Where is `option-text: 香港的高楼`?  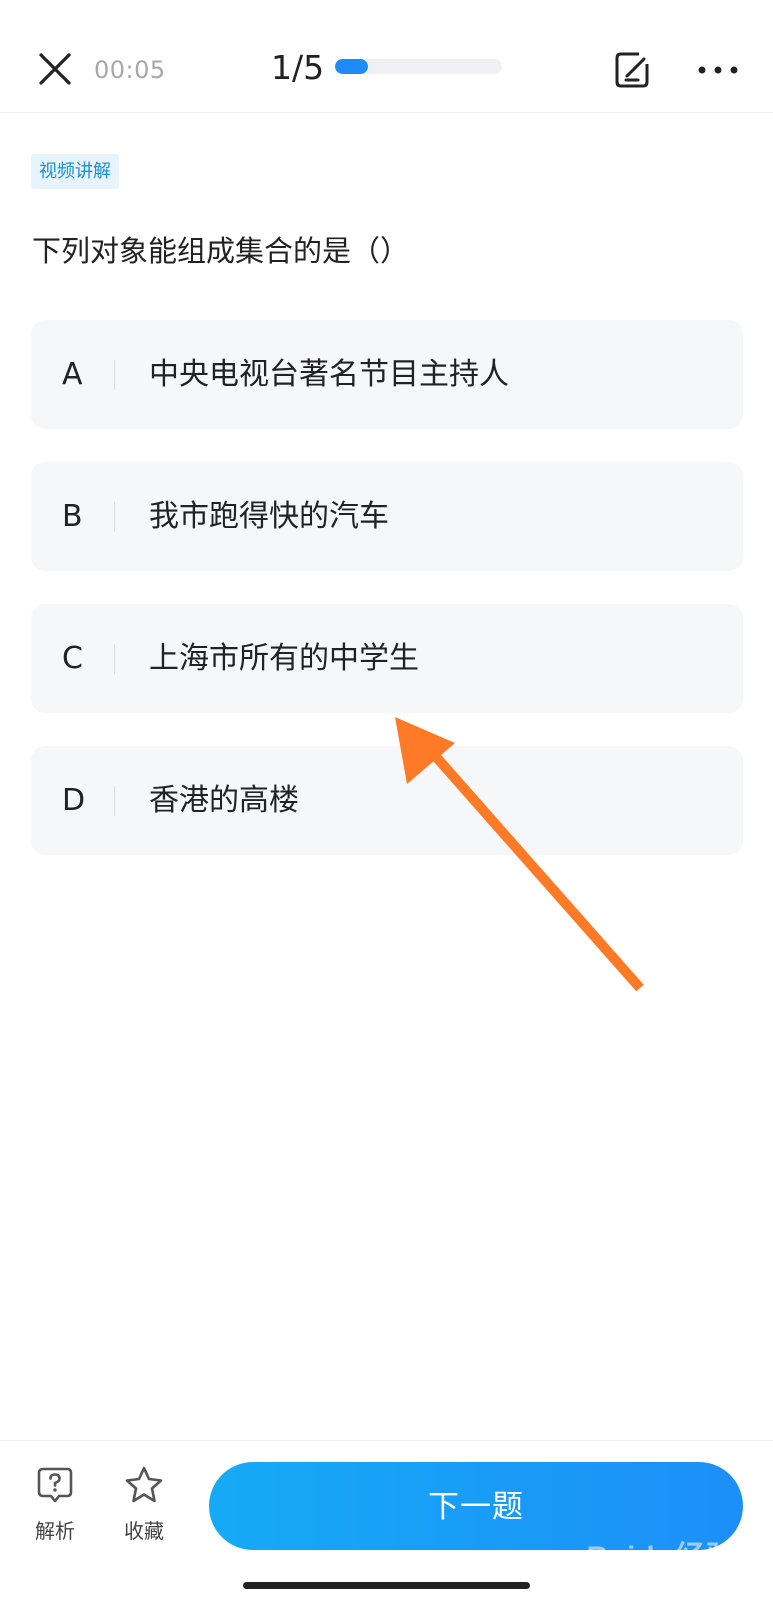 option-text: 香港的高楼 is located at coordinates (224, 800).